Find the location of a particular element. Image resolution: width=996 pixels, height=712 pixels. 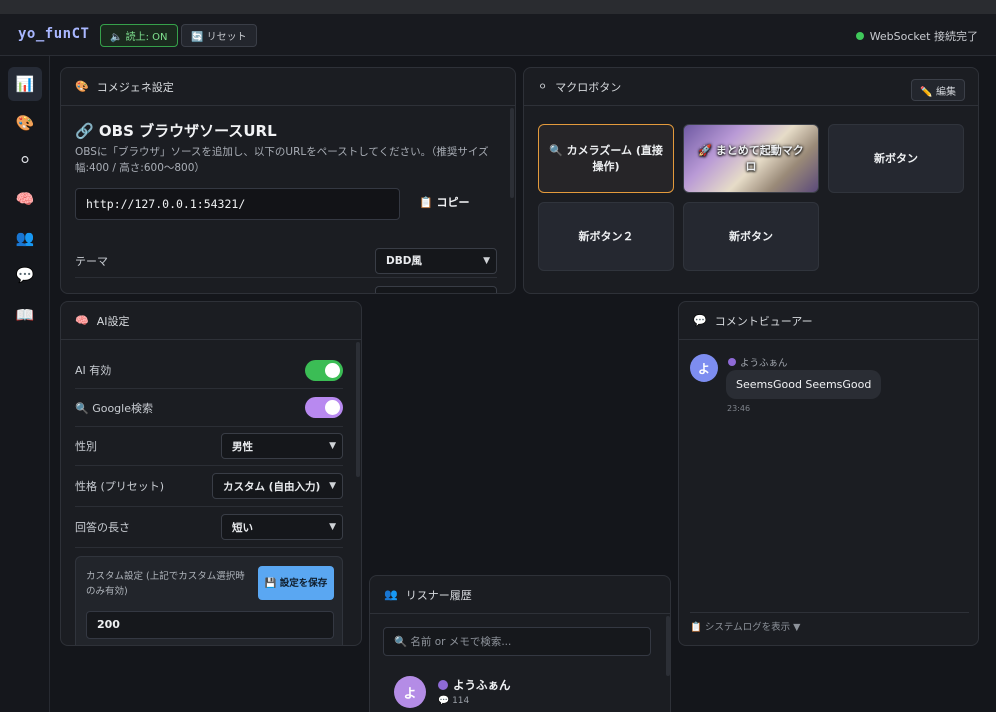

sidebar-item-macro: ⚪ is located at coordinates (25, 160).